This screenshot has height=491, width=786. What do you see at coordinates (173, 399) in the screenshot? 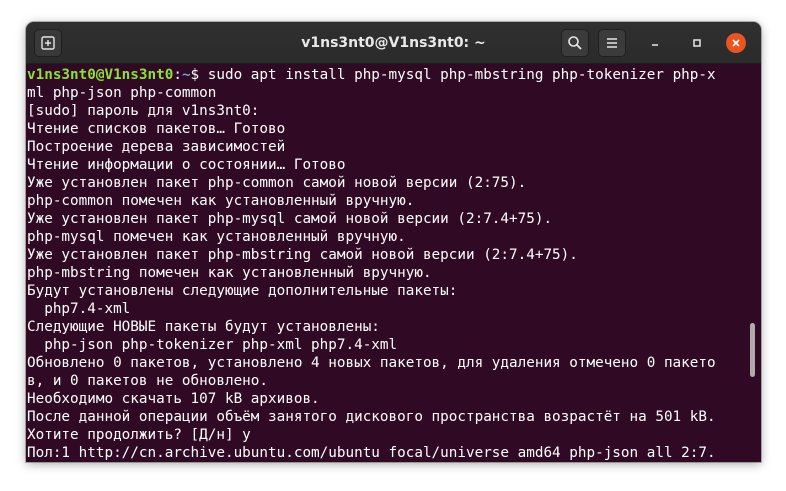
I see `output-line: Необходимо скачать 107 kB архивов.` at bounding box center [173, 399].